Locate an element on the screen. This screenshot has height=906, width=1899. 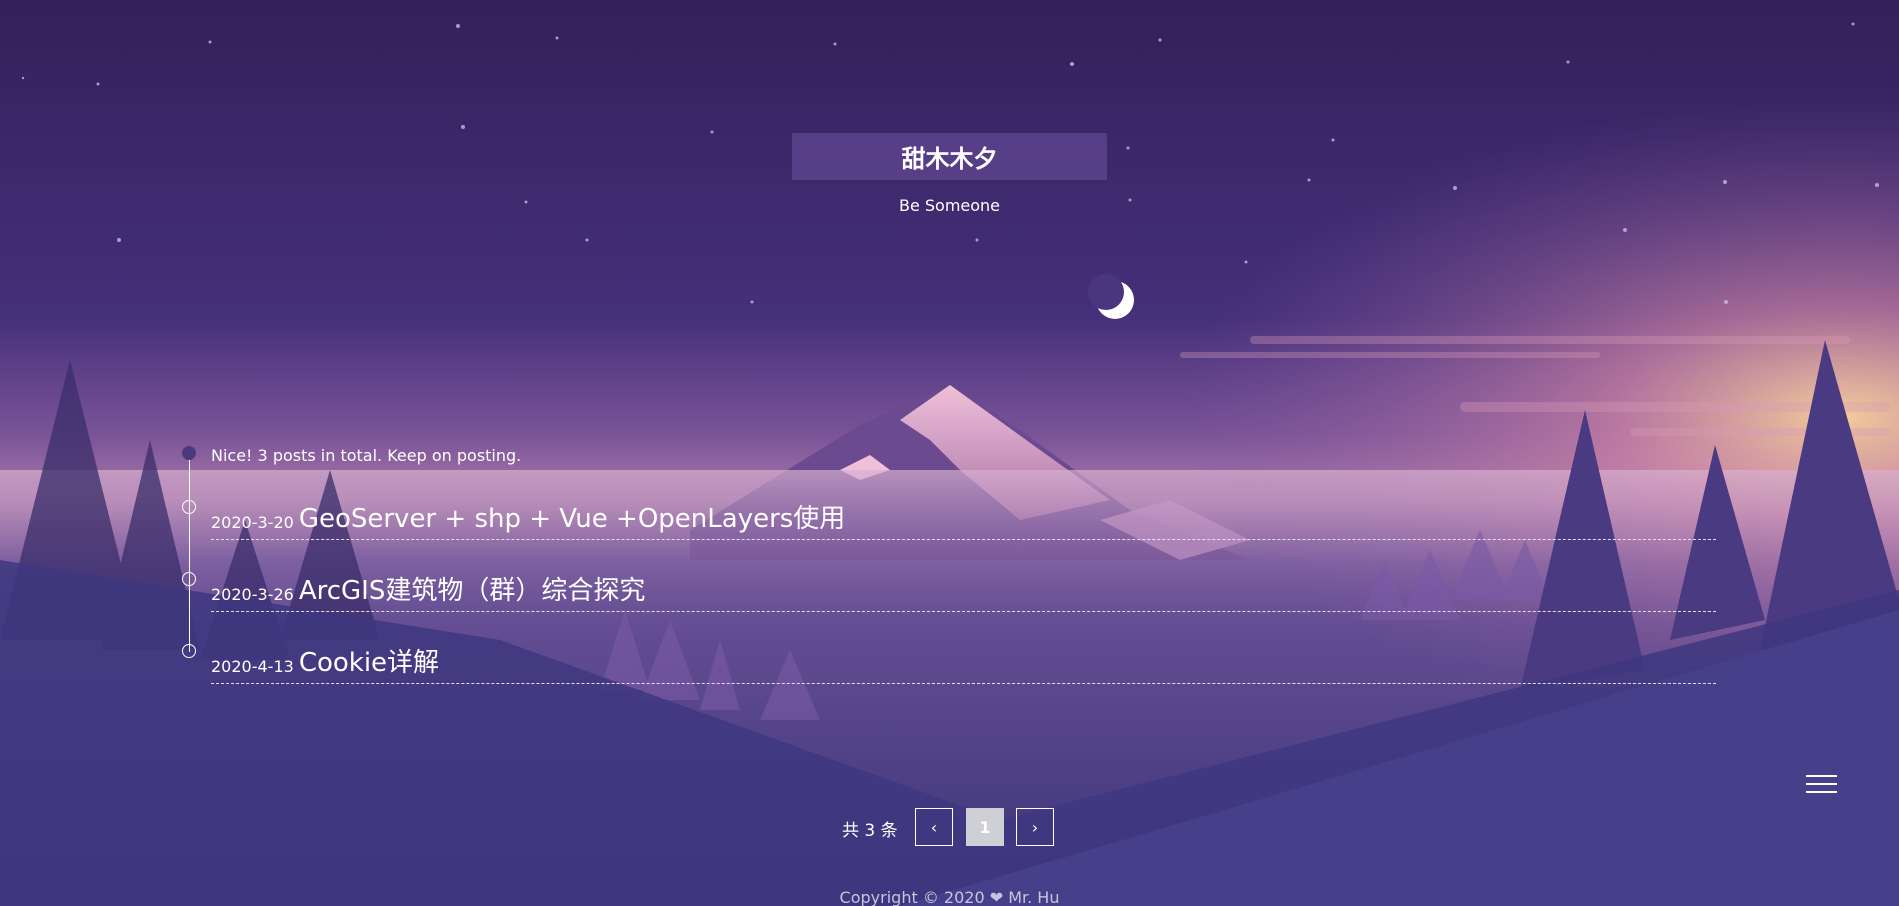
post-item: 2020-3-26 ArcGIS建筑物（群）综合探究 is located at coordinates (963, 592).